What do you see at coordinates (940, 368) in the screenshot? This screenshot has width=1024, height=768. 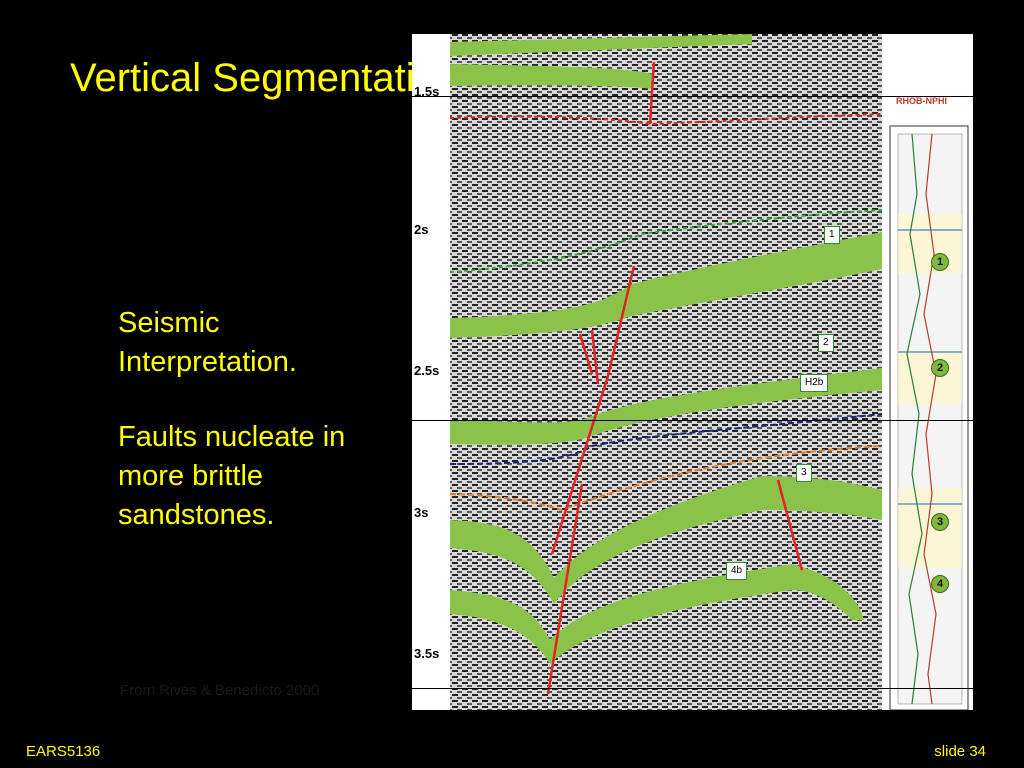 I see `zone-marker-2: 2` at bounding box center [940, 368].